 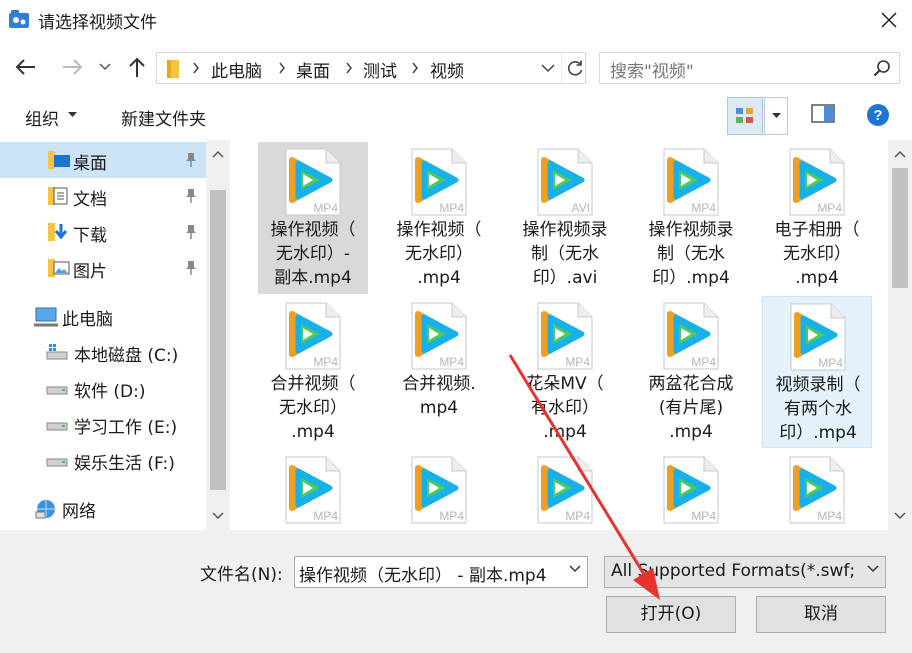 What do you see at coordinates (103, 508) in the screenshot?
I see `sidebar-item-network: 网络` at bounding box center [103, 508].